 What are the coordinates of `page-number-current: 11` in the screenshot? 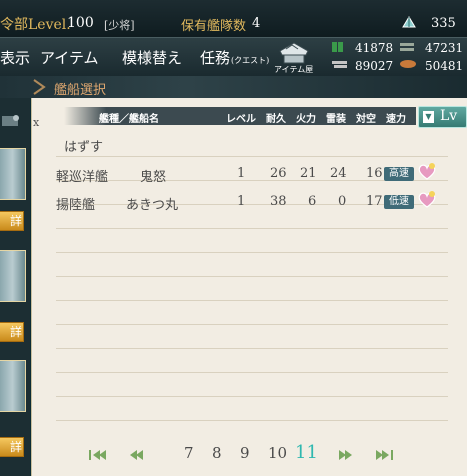 It's located at (306, 452).